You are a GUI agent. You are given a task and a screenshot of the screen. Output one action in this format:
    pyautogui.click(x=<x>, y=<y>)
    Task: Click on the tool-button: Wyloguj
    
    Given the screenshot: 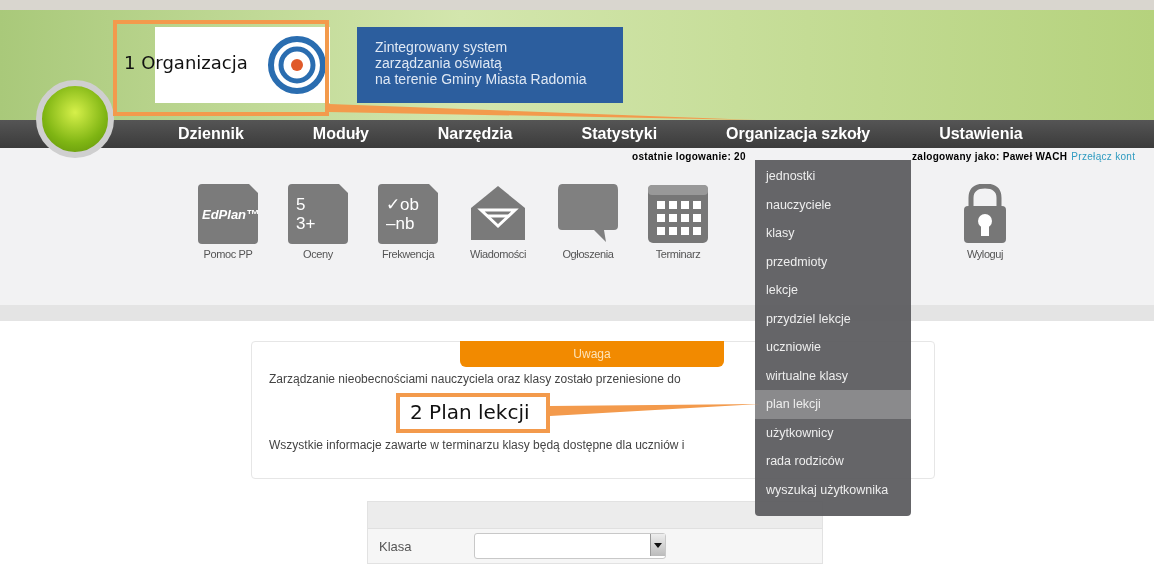 What is the action you would take?
    pyautogui.click(x=985, y=220)
    